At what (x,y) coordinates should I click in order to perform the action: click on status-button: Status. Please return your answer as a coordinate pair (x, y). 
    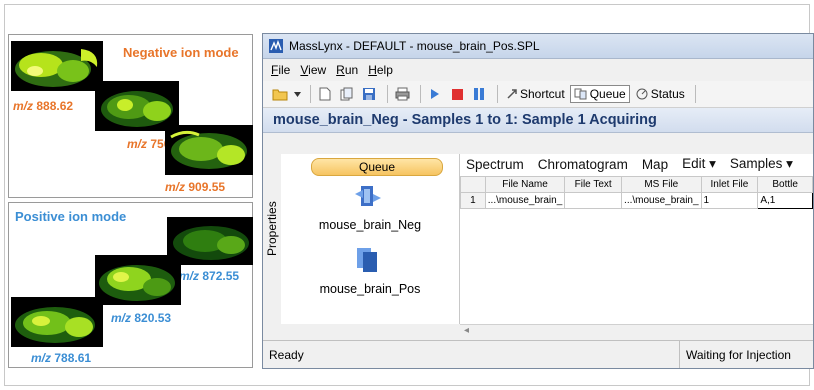
    Looking at the image, I should click on (660, 94).